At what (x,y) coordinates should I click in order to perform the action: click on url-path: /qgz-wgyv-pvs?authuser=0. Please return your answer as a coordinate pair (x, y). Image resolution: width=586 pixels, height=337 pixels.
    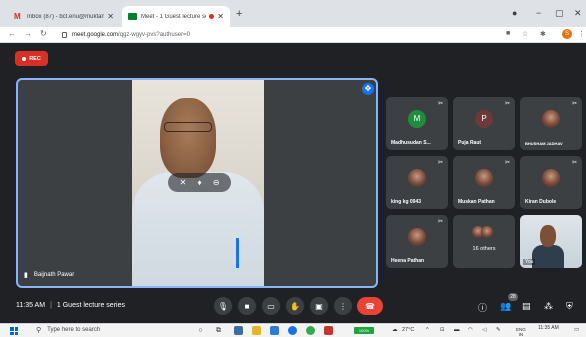
    Looking at the image, I should click on (154, 35).